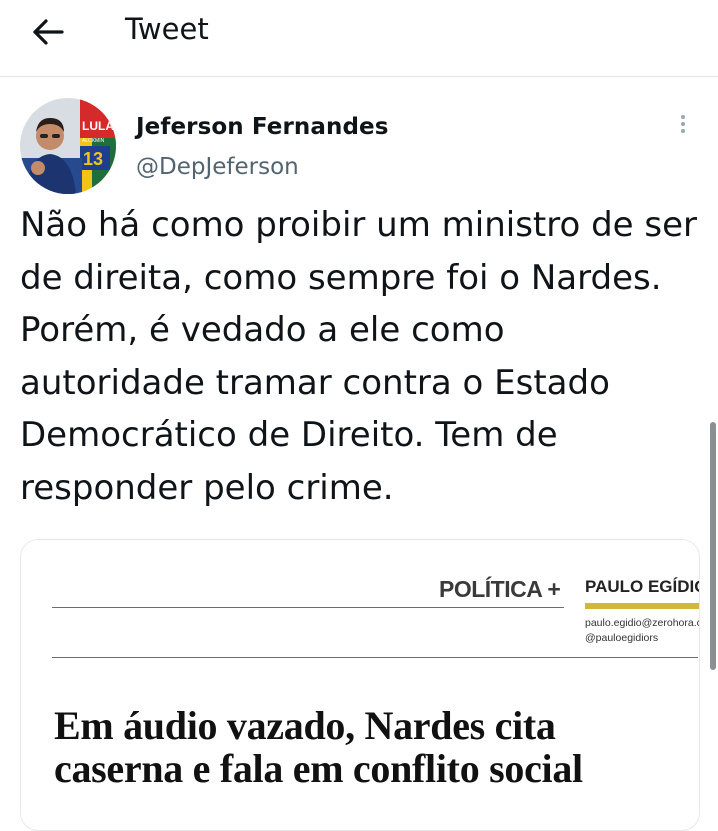  What do you see at coordinates (683, 127) in the screenshot?
I see `more-options-icon` at bounding box center [683, 127].